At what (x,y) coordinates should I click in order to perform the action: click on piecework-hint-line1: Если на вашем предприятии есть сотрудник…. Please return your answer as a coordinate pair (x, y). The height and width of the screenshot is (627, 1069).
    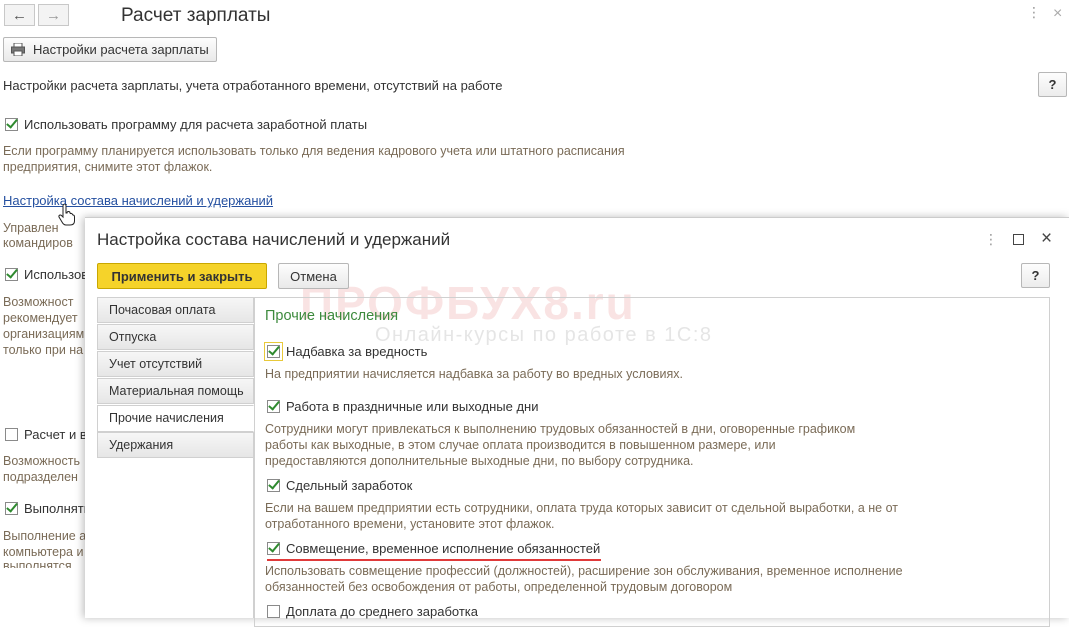
    Looking at the image, I should click on (582, 508).